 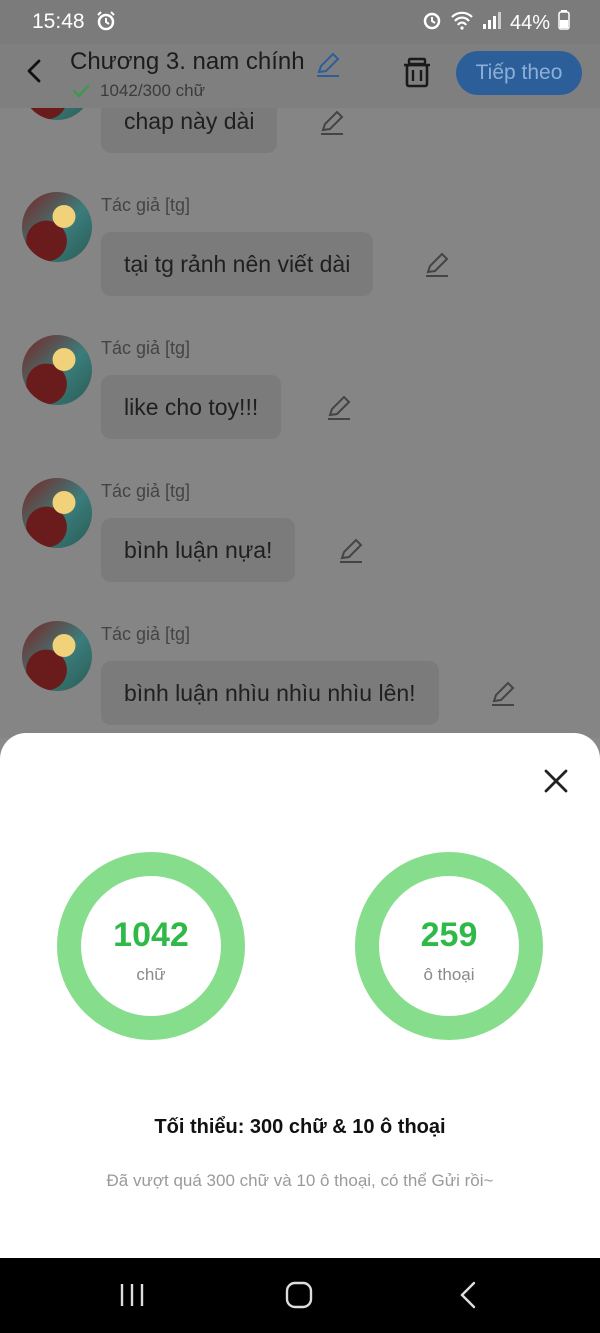 I want to click on system-nav-bar, so click(x=300, y=1295).